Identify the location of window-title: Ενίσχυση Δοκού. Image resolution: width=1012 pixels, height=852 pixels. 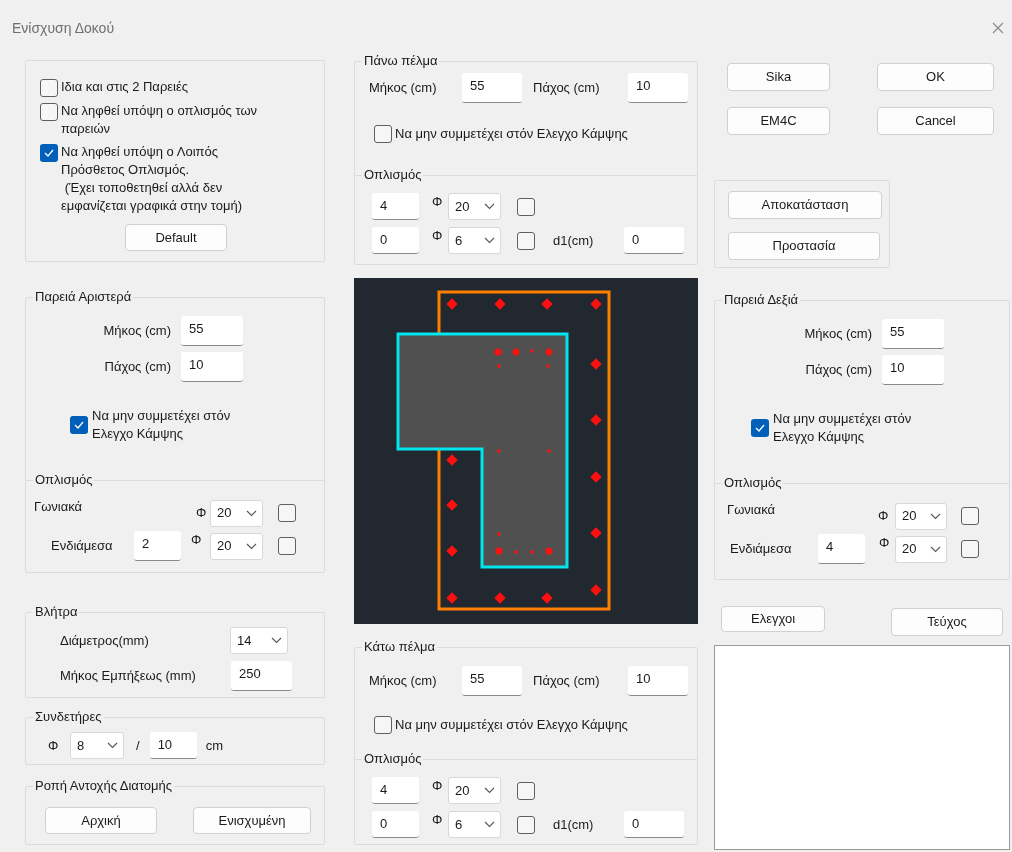
(63, 28).